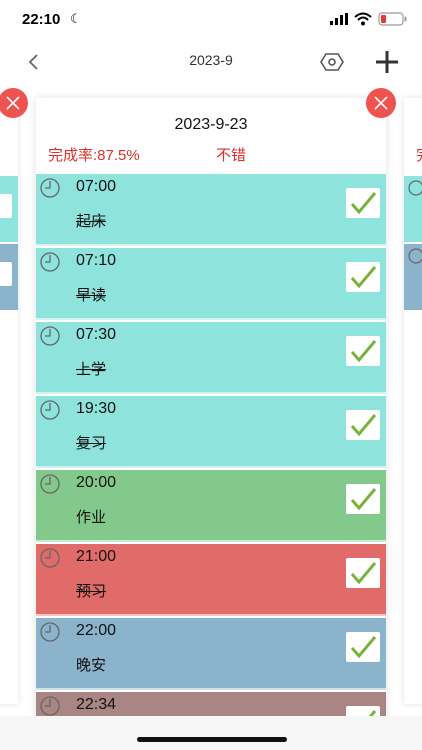 This screenshot has height=750, width=422. What do you see at coordinates (212, 739) in the screenshot?
I see `home-indicator` at bounding box center [212, 739].